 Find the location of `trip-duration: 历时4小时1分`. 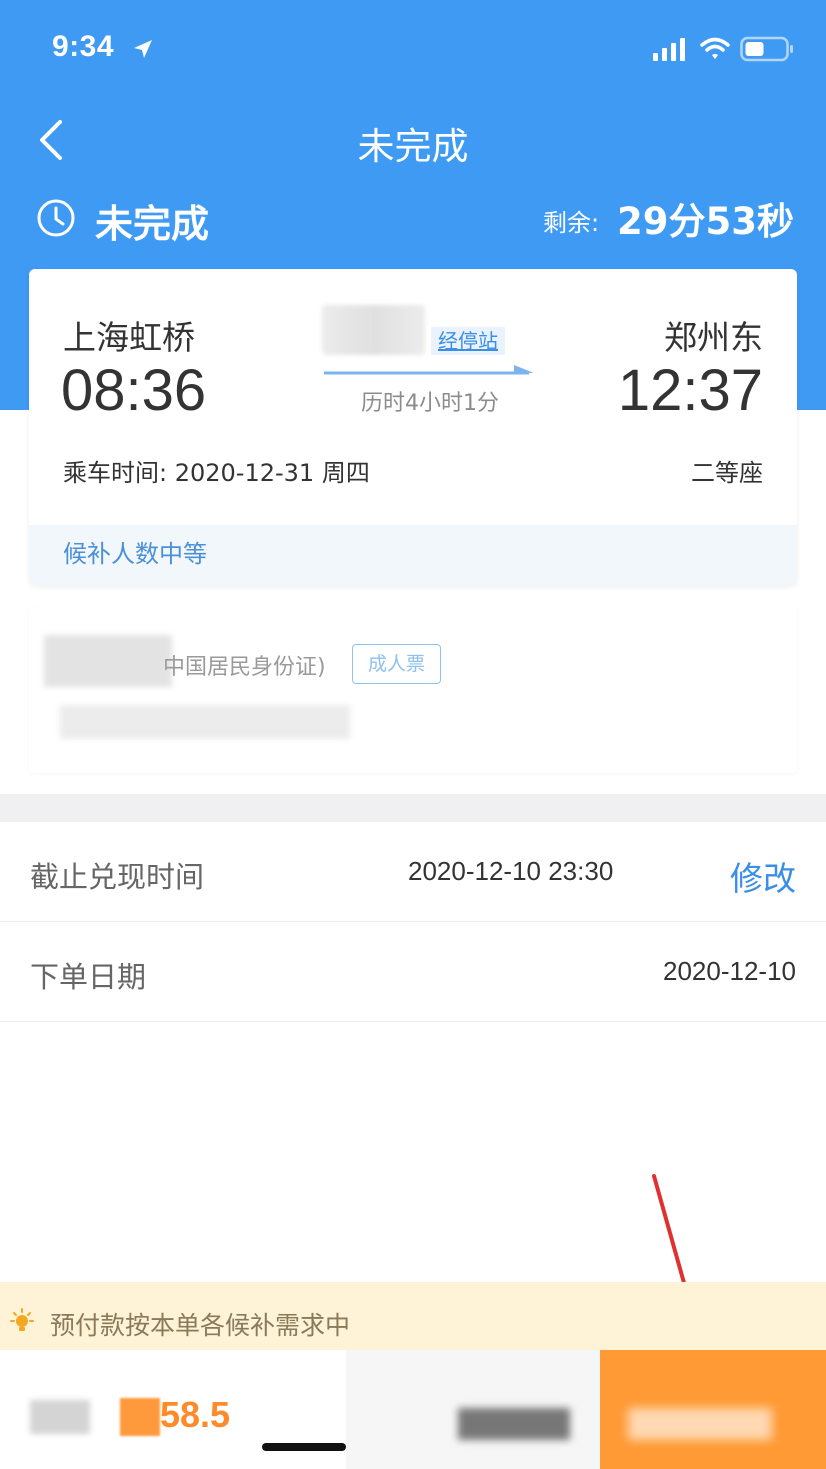

trip-duration: 历时4小时1分 is located at coordinates (430, 403).